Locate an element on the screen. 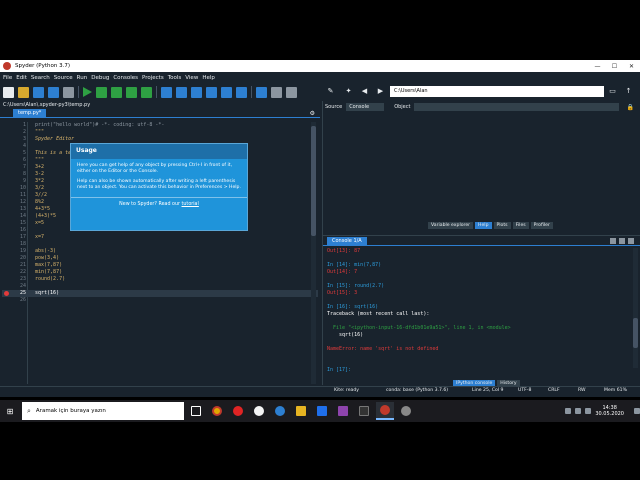  python-icon: ✦ is located at coordinates (348, 91).